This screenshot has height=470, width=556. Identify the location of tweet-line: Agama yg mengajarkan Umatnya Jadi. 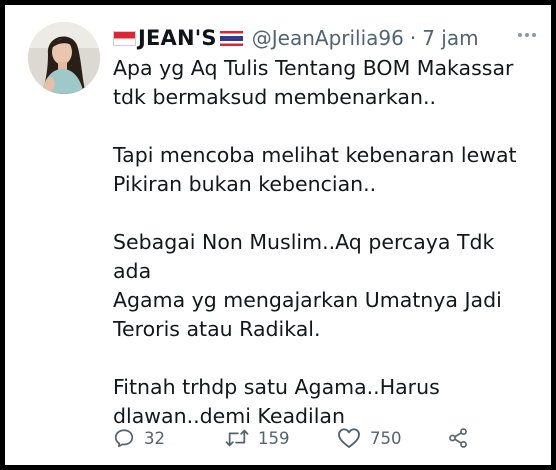
(307, 300).